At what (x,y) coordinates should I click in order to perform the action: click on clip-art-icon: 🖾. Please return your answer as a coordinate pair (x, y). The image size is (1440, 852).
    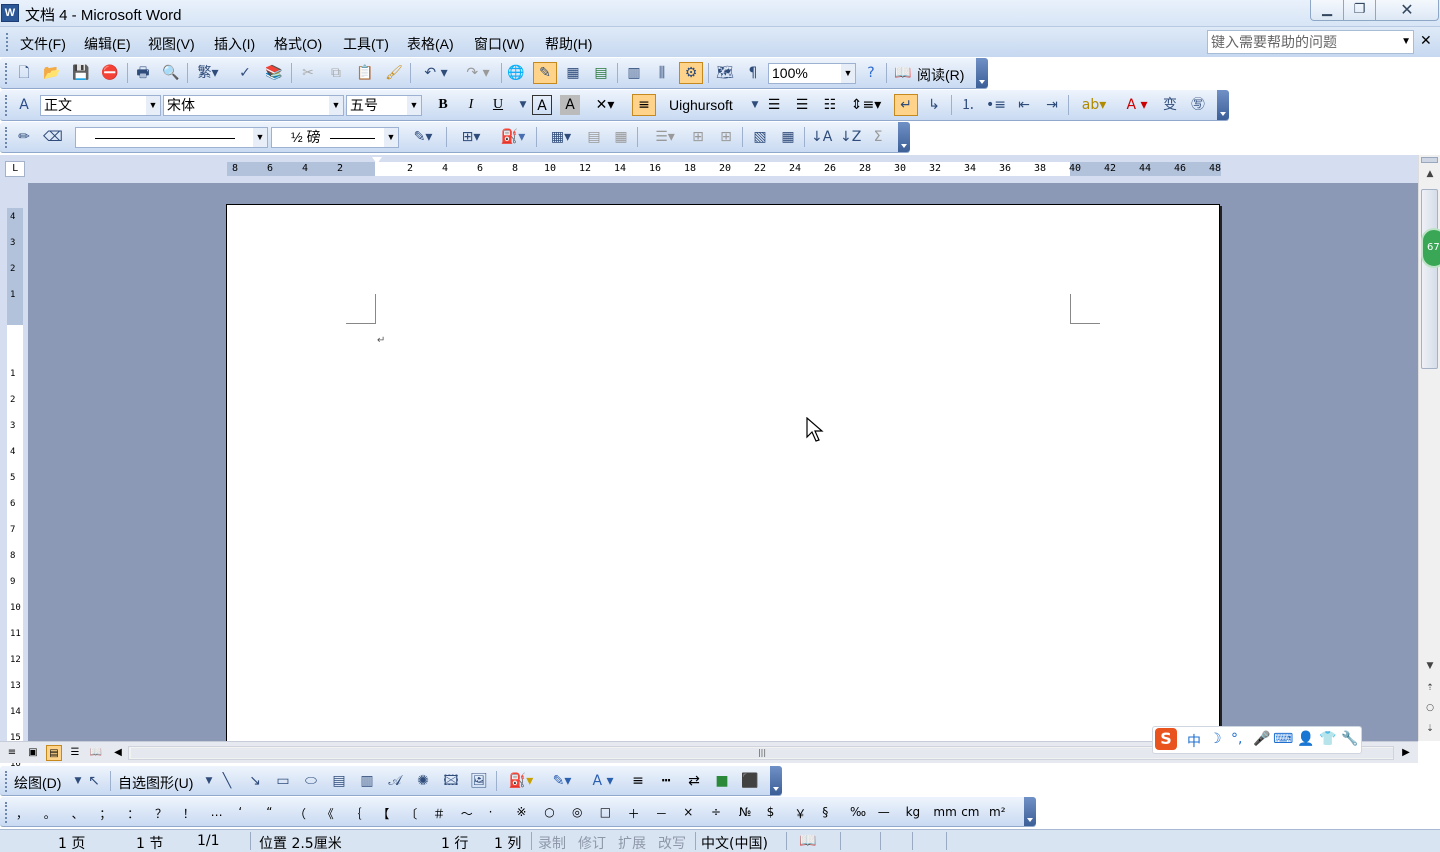
    Looking at the image, I should click on (451, 781).